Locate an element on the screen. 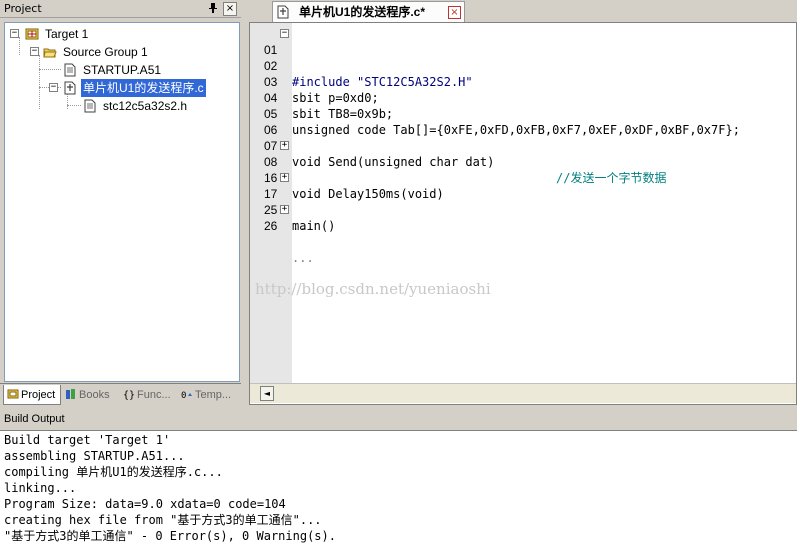 This screenshot has width=797, height=556. project-titlebar: Project × is located at coordinates (120, 9).